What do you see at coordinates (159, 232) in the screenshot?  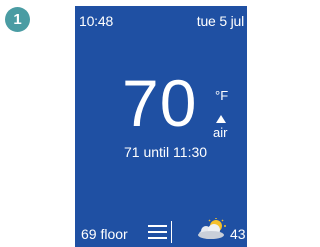 I see `menu-button` at bounding box center [159, 232].